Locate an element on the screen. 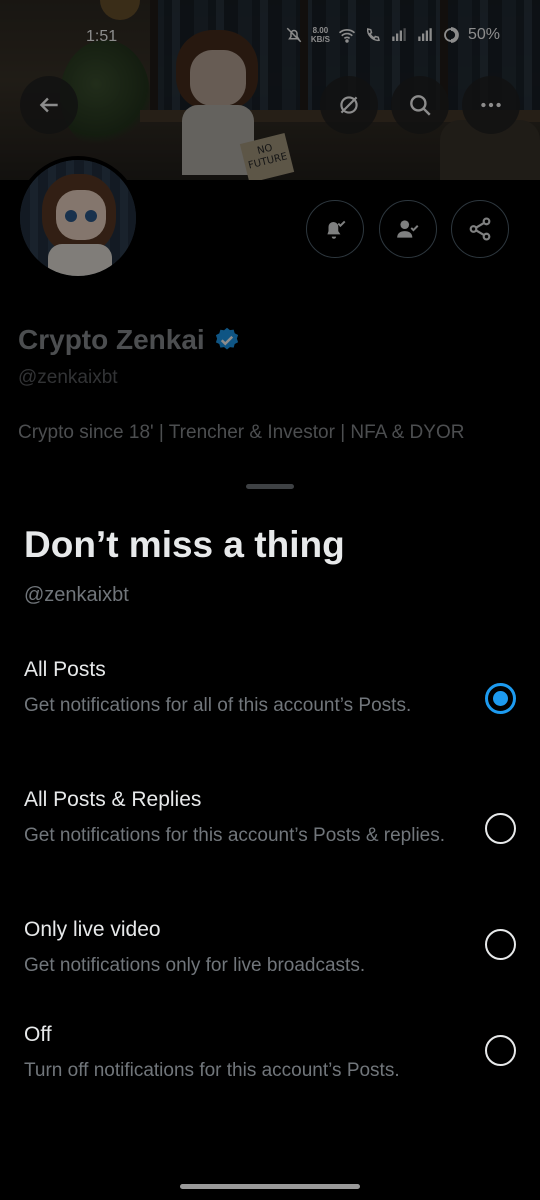 This screenshot has width=540, height=1200. option-title: Only live video is located at coordinates (92, 929).